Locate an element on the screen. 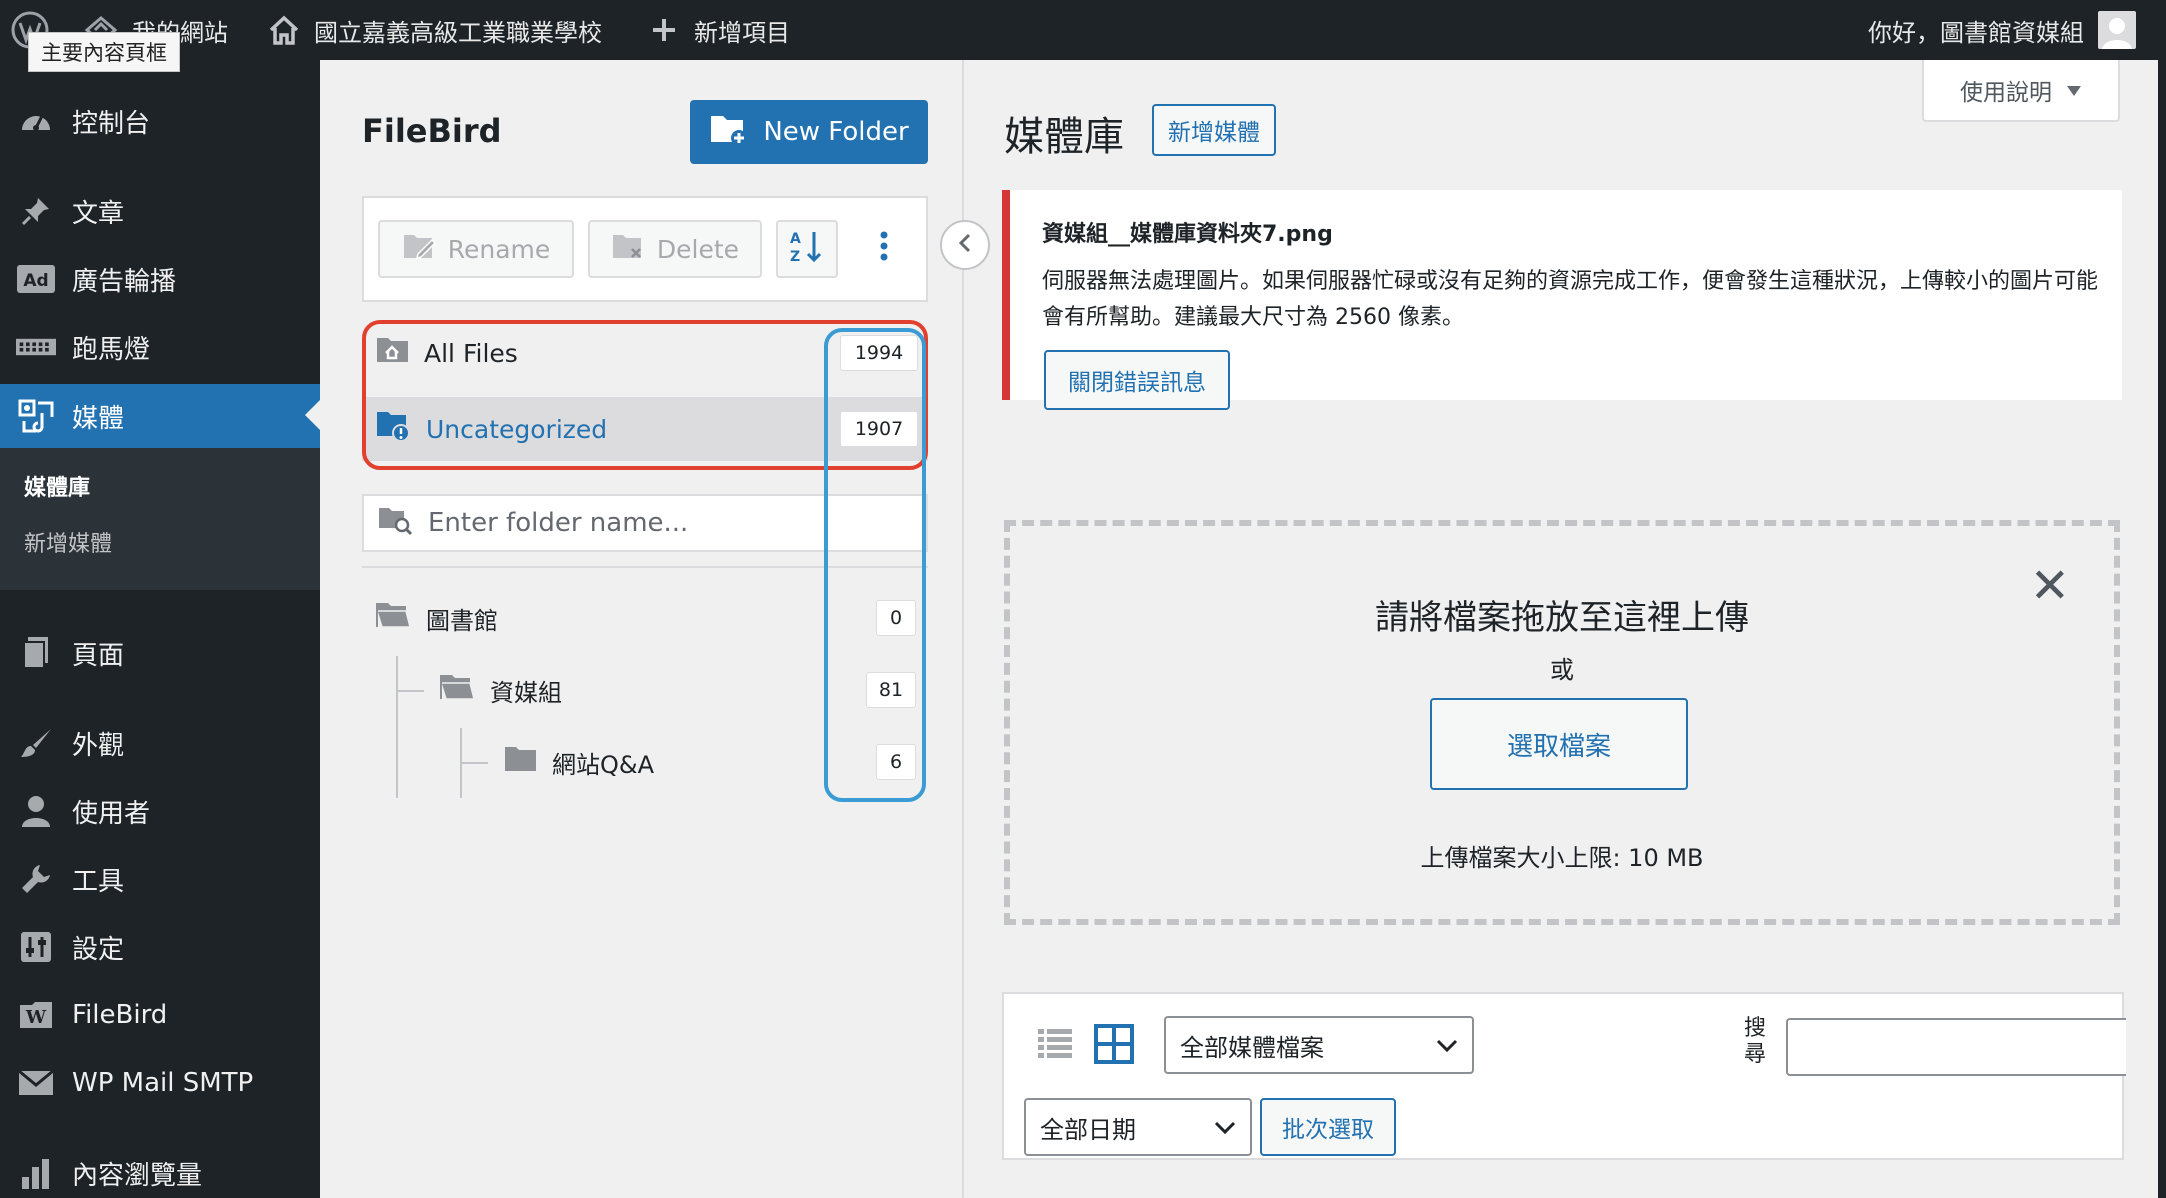  new-folder-button: New Folder is located at coordinates (809, 132).